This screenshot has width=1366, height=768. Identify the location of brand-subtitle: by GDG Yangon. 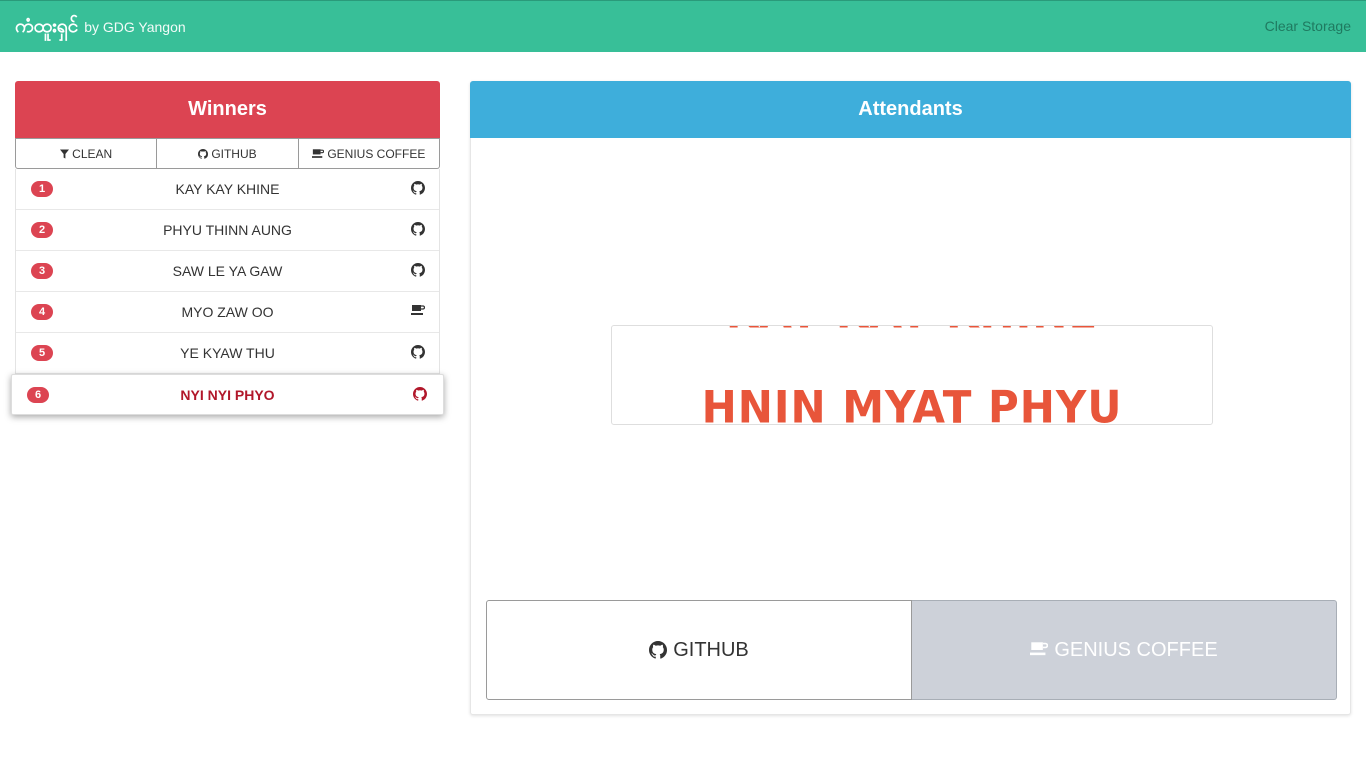
(135, 27).